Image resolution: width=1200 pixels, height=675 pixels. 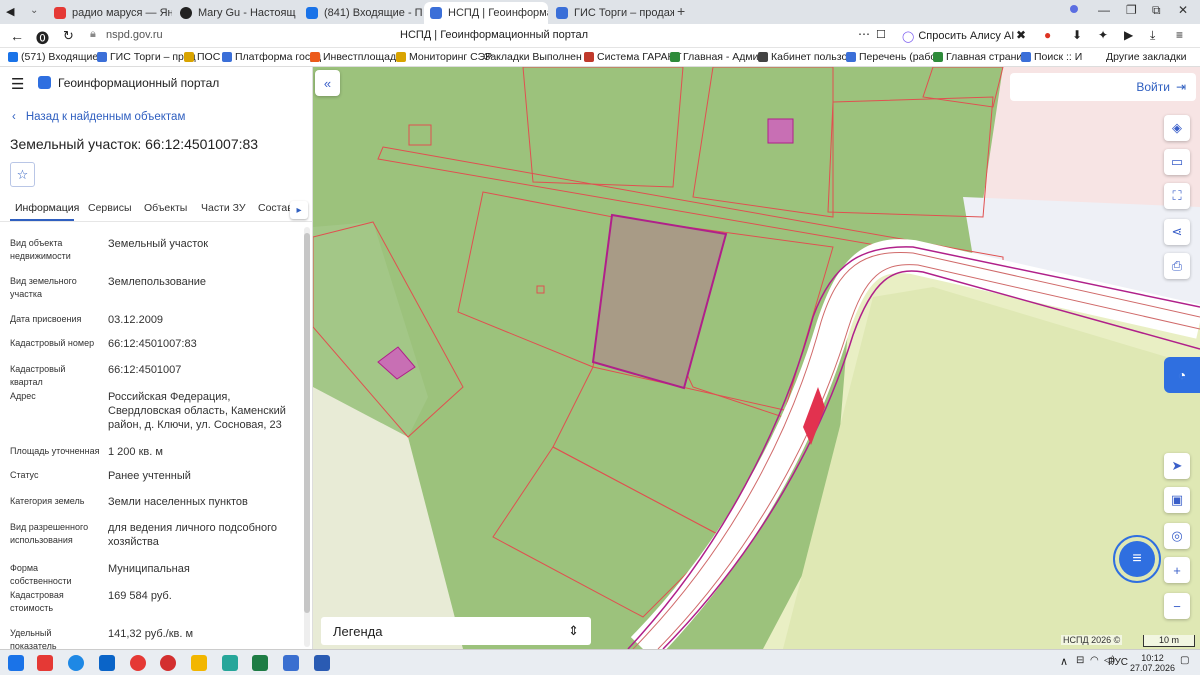 What do you see at coordinates (1128, 35) in the screenshot?
I see `media-icon: ▶` at bounding box center [1128, 35].